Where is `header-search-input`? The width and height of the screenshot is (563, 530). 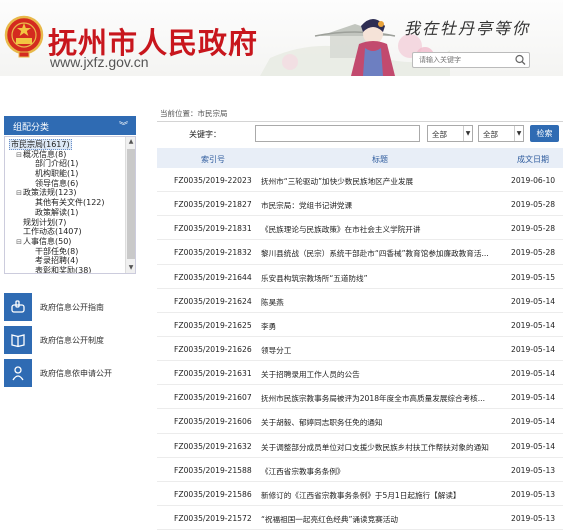 header-search-input is located at coordinates (461, 60).